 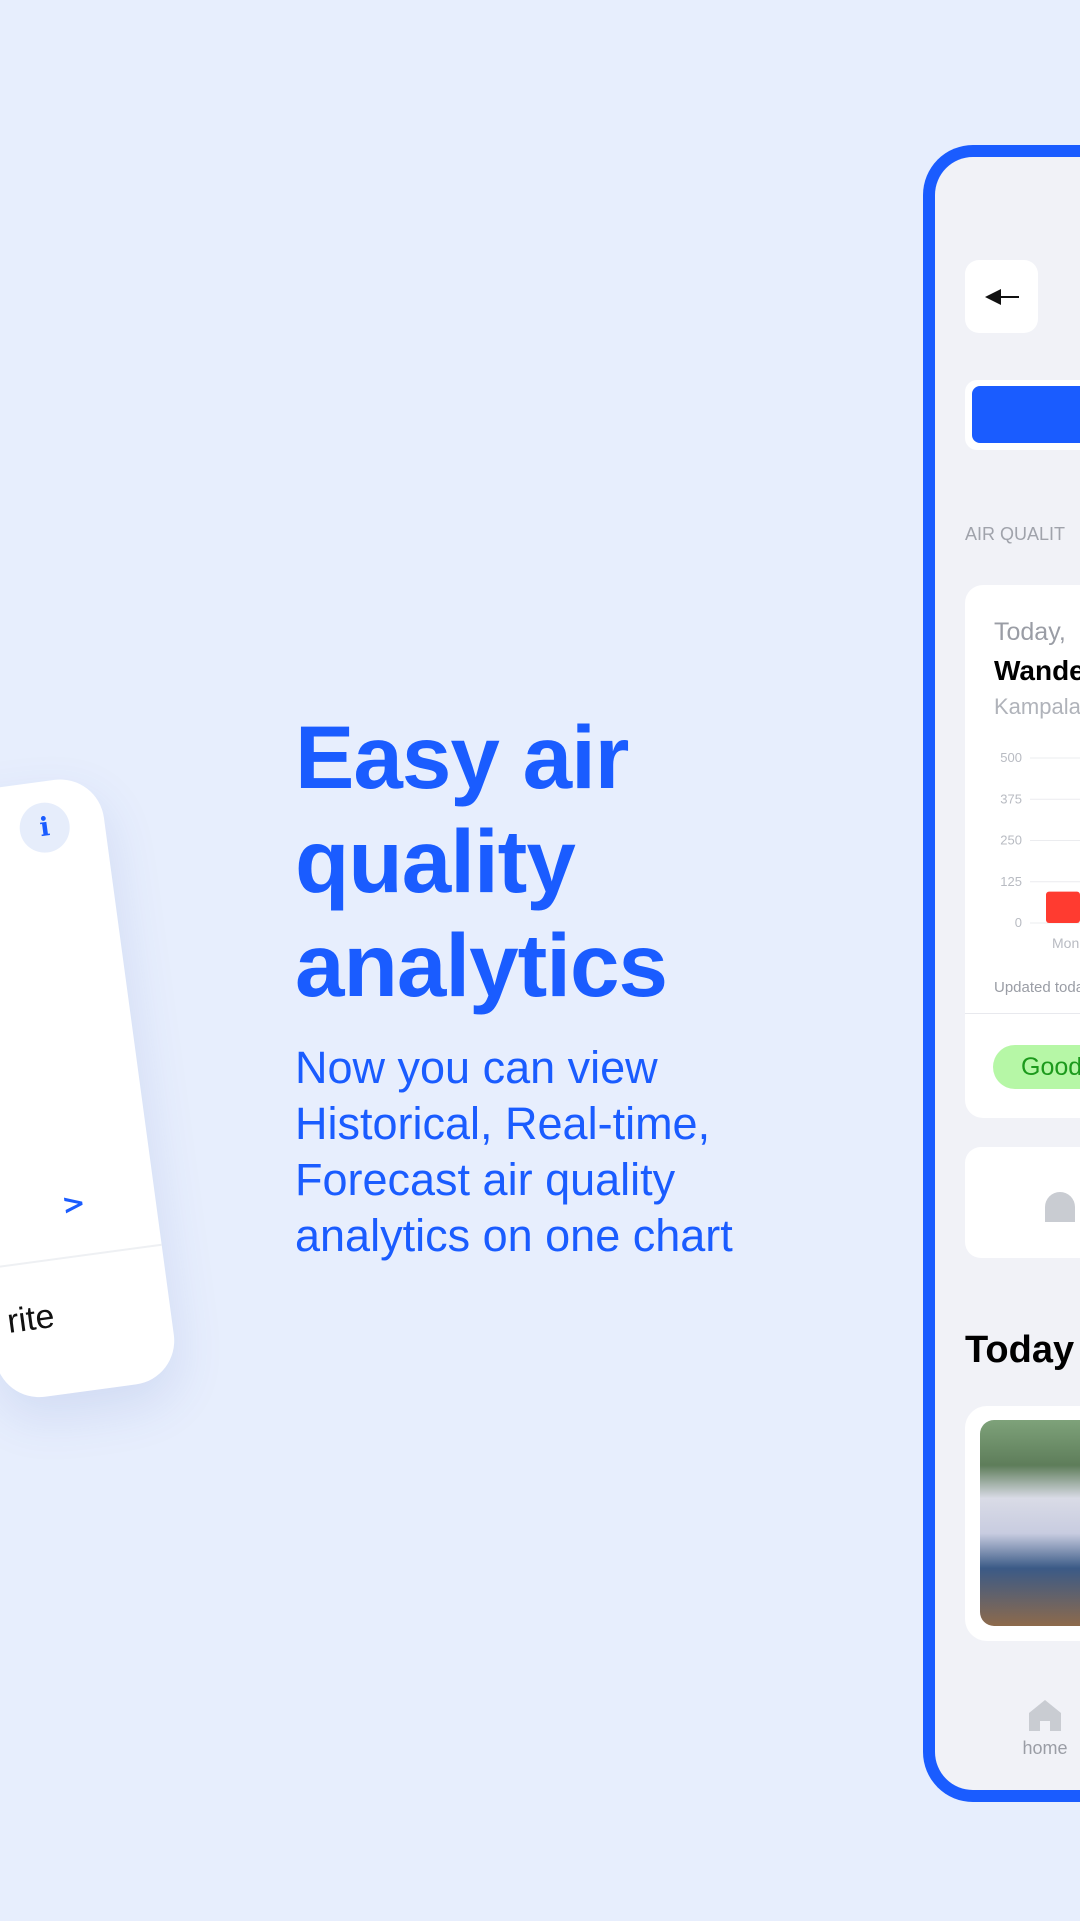 I want to click on add-favorite-label: rite, so click(x=31, y=1319).